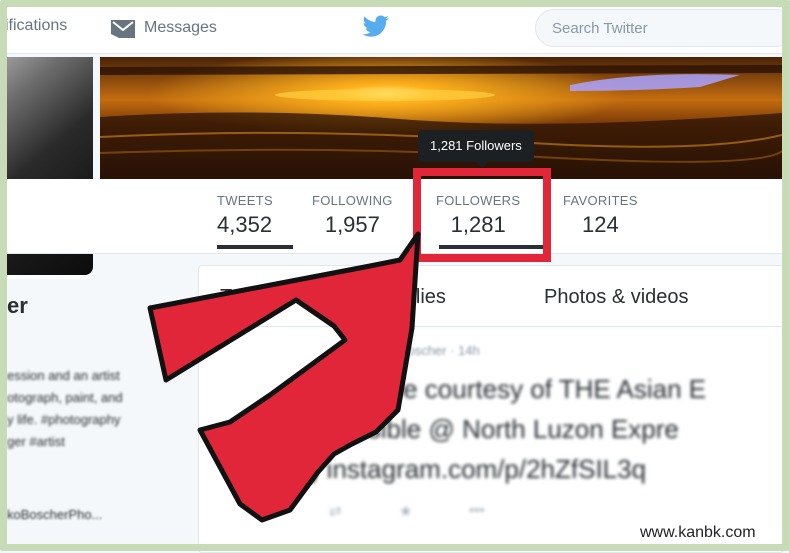 The width and height of the screenshot is (789, 553). I want to click on nav-notifications: ifications, so click(36, 26).